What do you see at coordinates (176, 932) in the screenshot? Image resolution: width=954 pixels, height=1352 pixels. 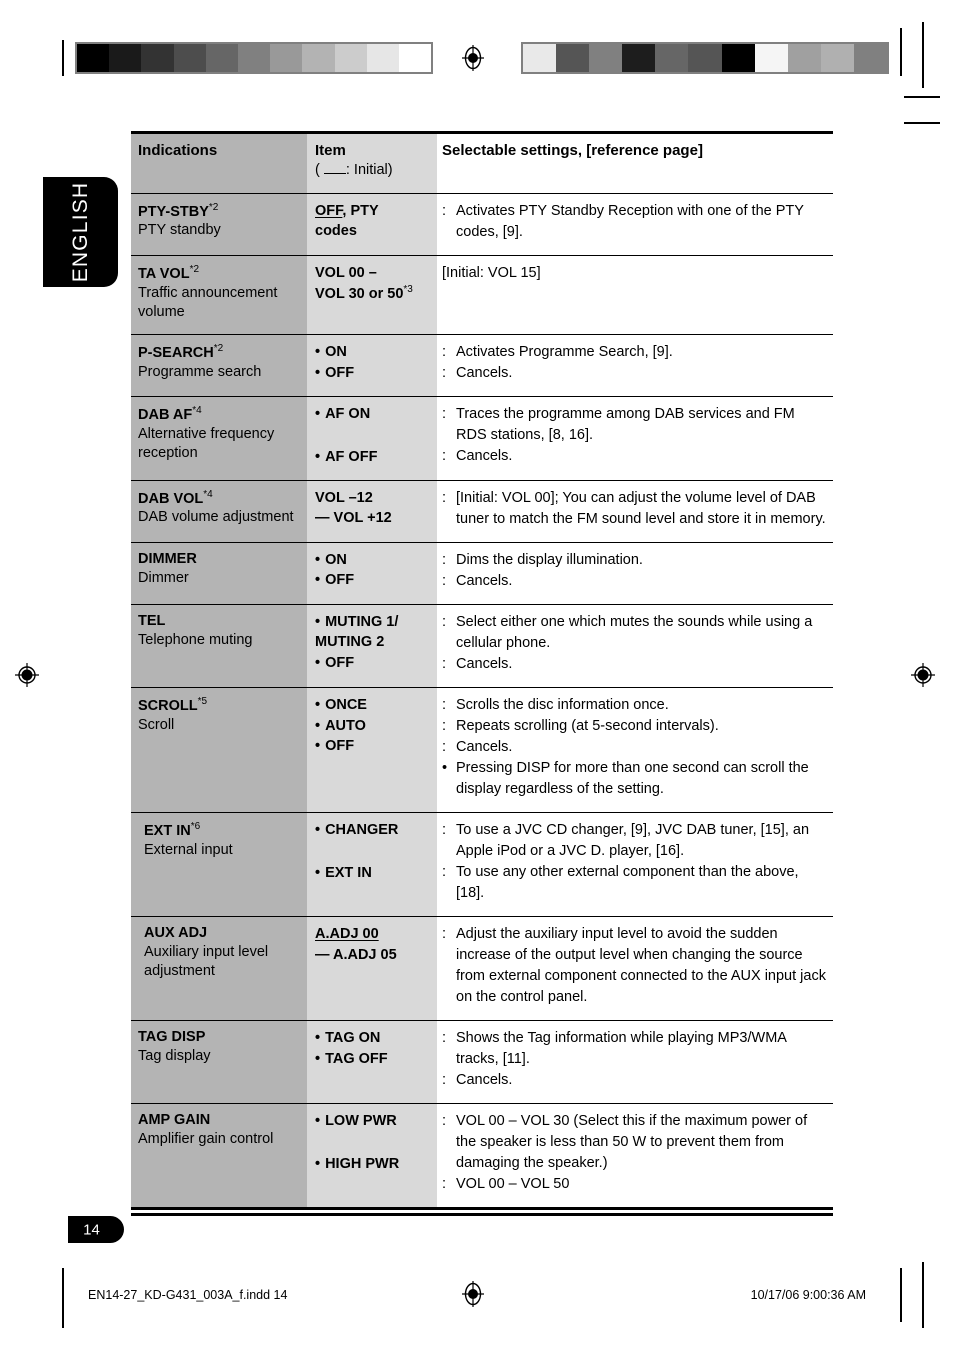 I see `indication-name: AUX ADJ` at bounding box center [176, 932].